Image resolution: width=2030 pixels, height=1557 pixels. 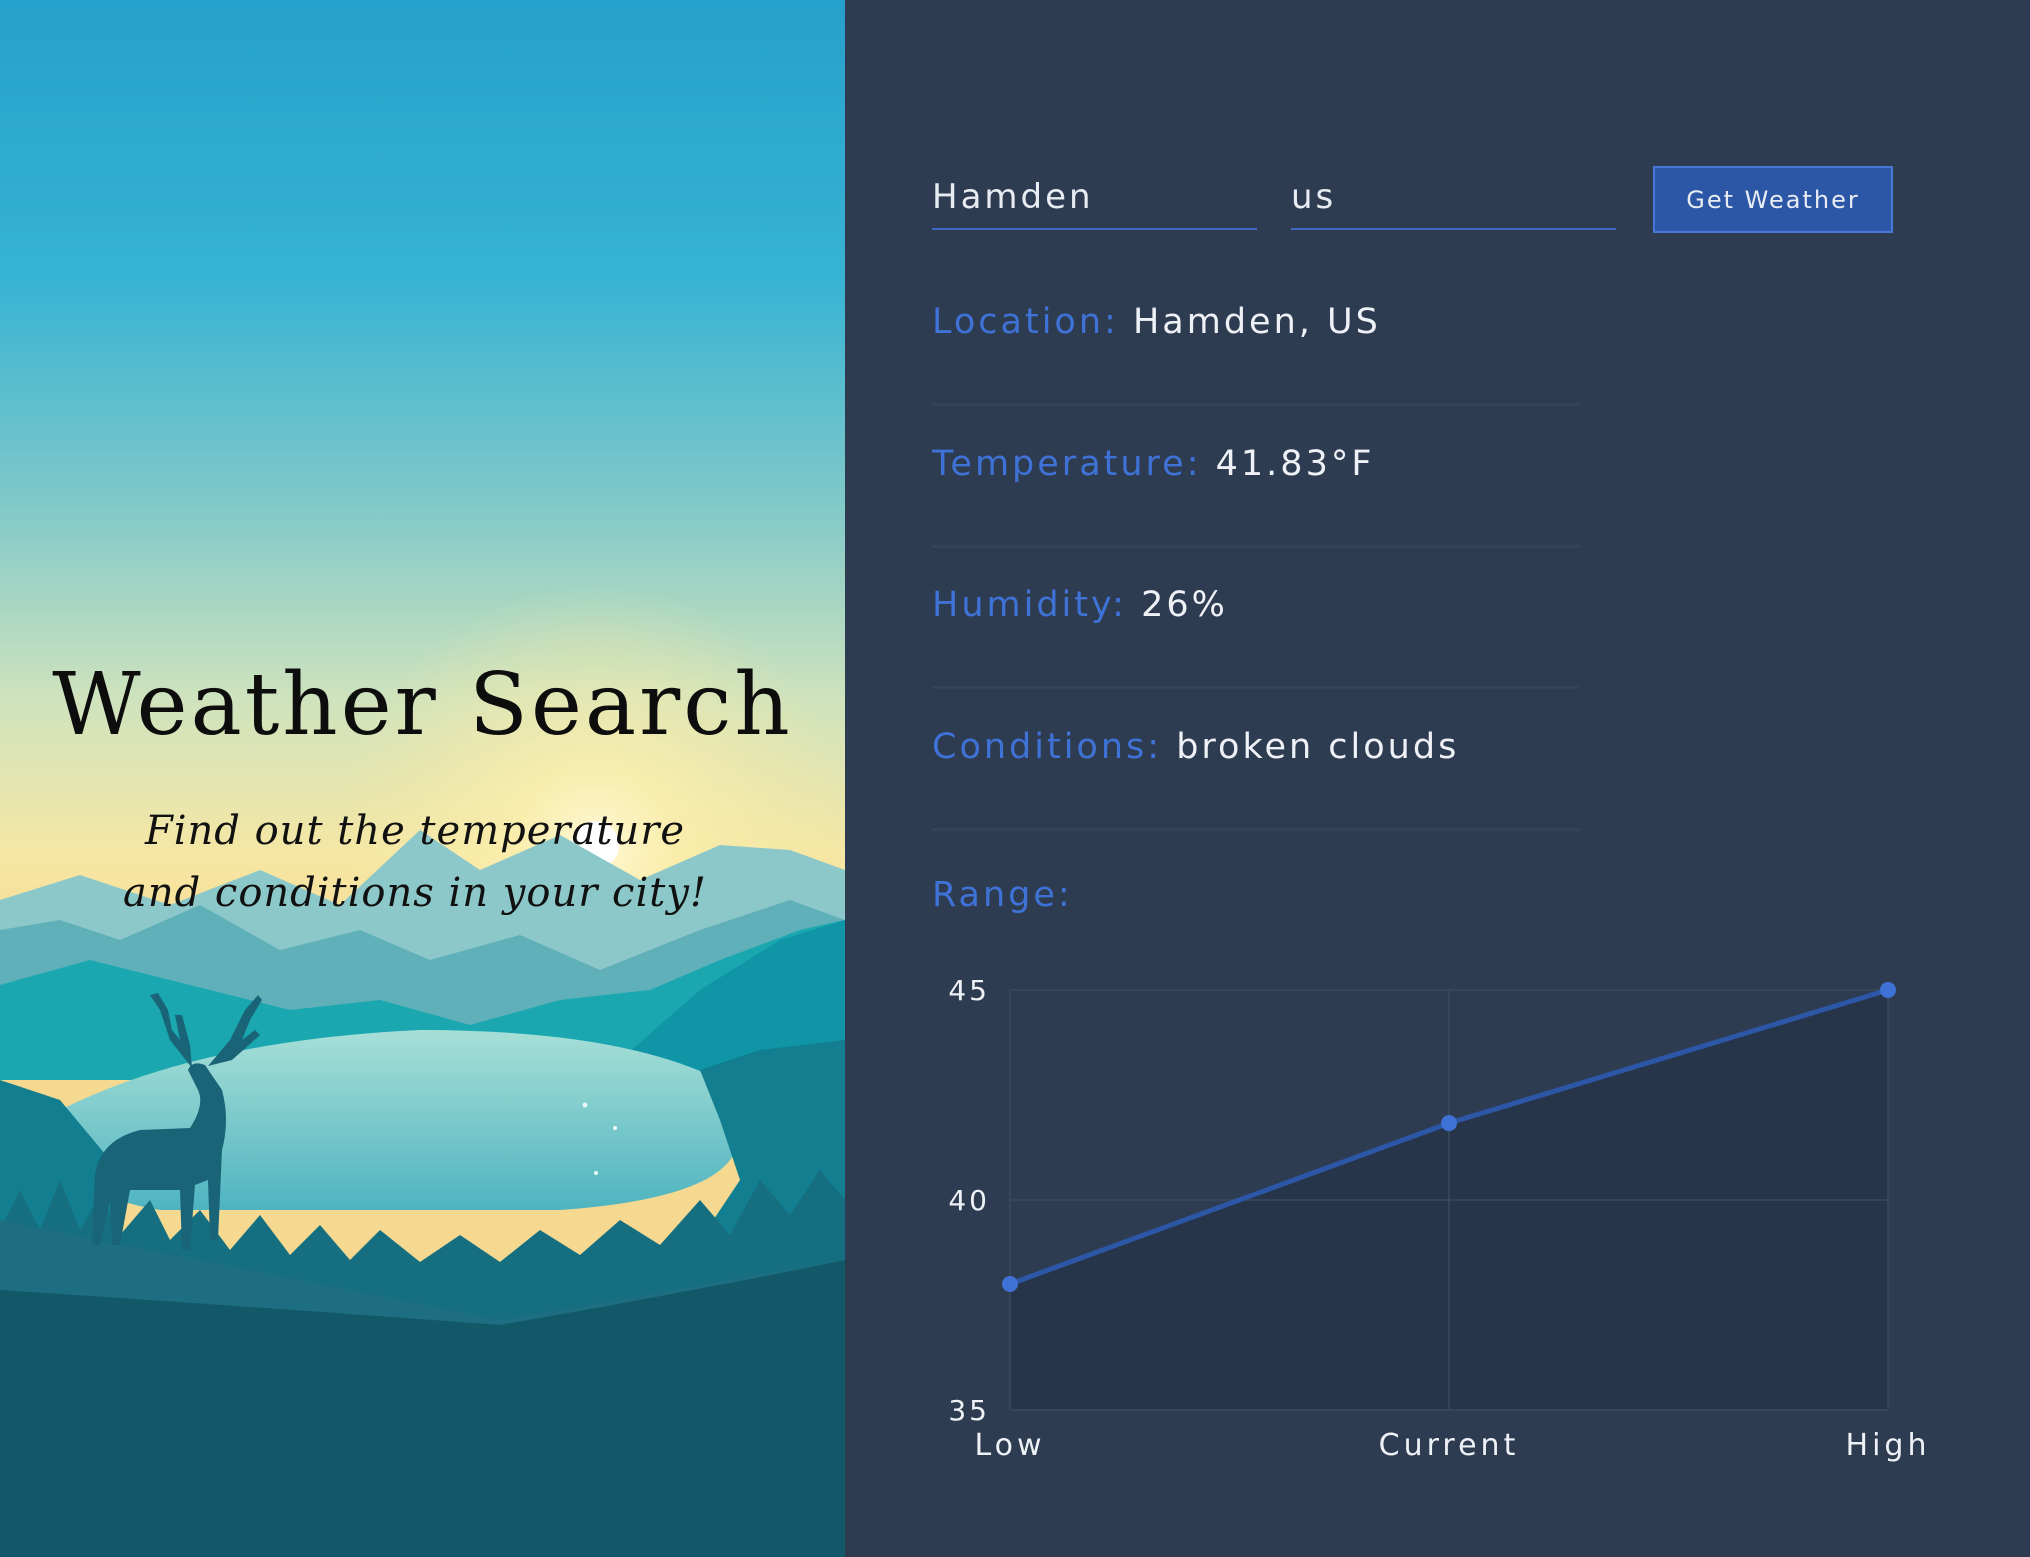 What do you see at coordinates (1002, 895) in the screenshot?
I see `range-label: Range:` at bounding box center [1002, 895].